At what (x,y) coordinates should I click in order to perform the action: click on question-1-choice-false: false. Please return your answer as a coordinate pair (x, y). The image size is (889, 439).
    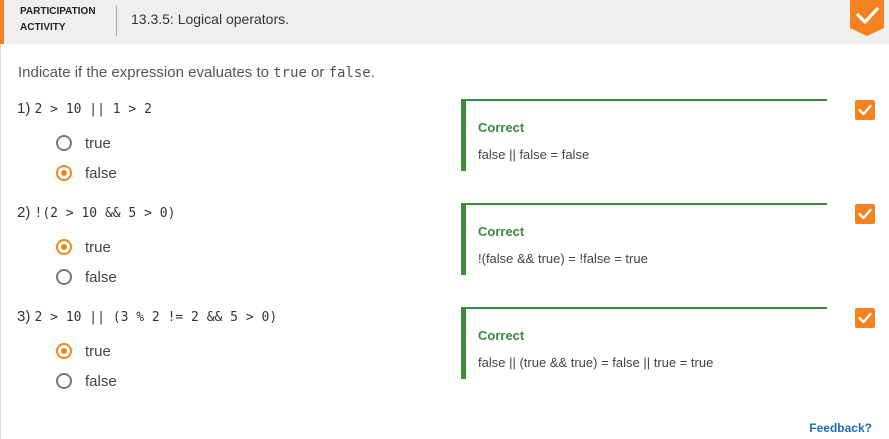
    Looking at the image, I should click on (86, 173).